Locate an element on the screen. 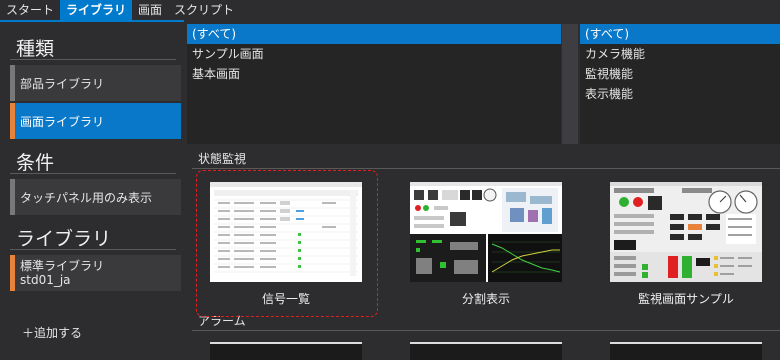 This screenshot has height=360, width=780. screen-card-split-display is located at coordinates (486, 232).